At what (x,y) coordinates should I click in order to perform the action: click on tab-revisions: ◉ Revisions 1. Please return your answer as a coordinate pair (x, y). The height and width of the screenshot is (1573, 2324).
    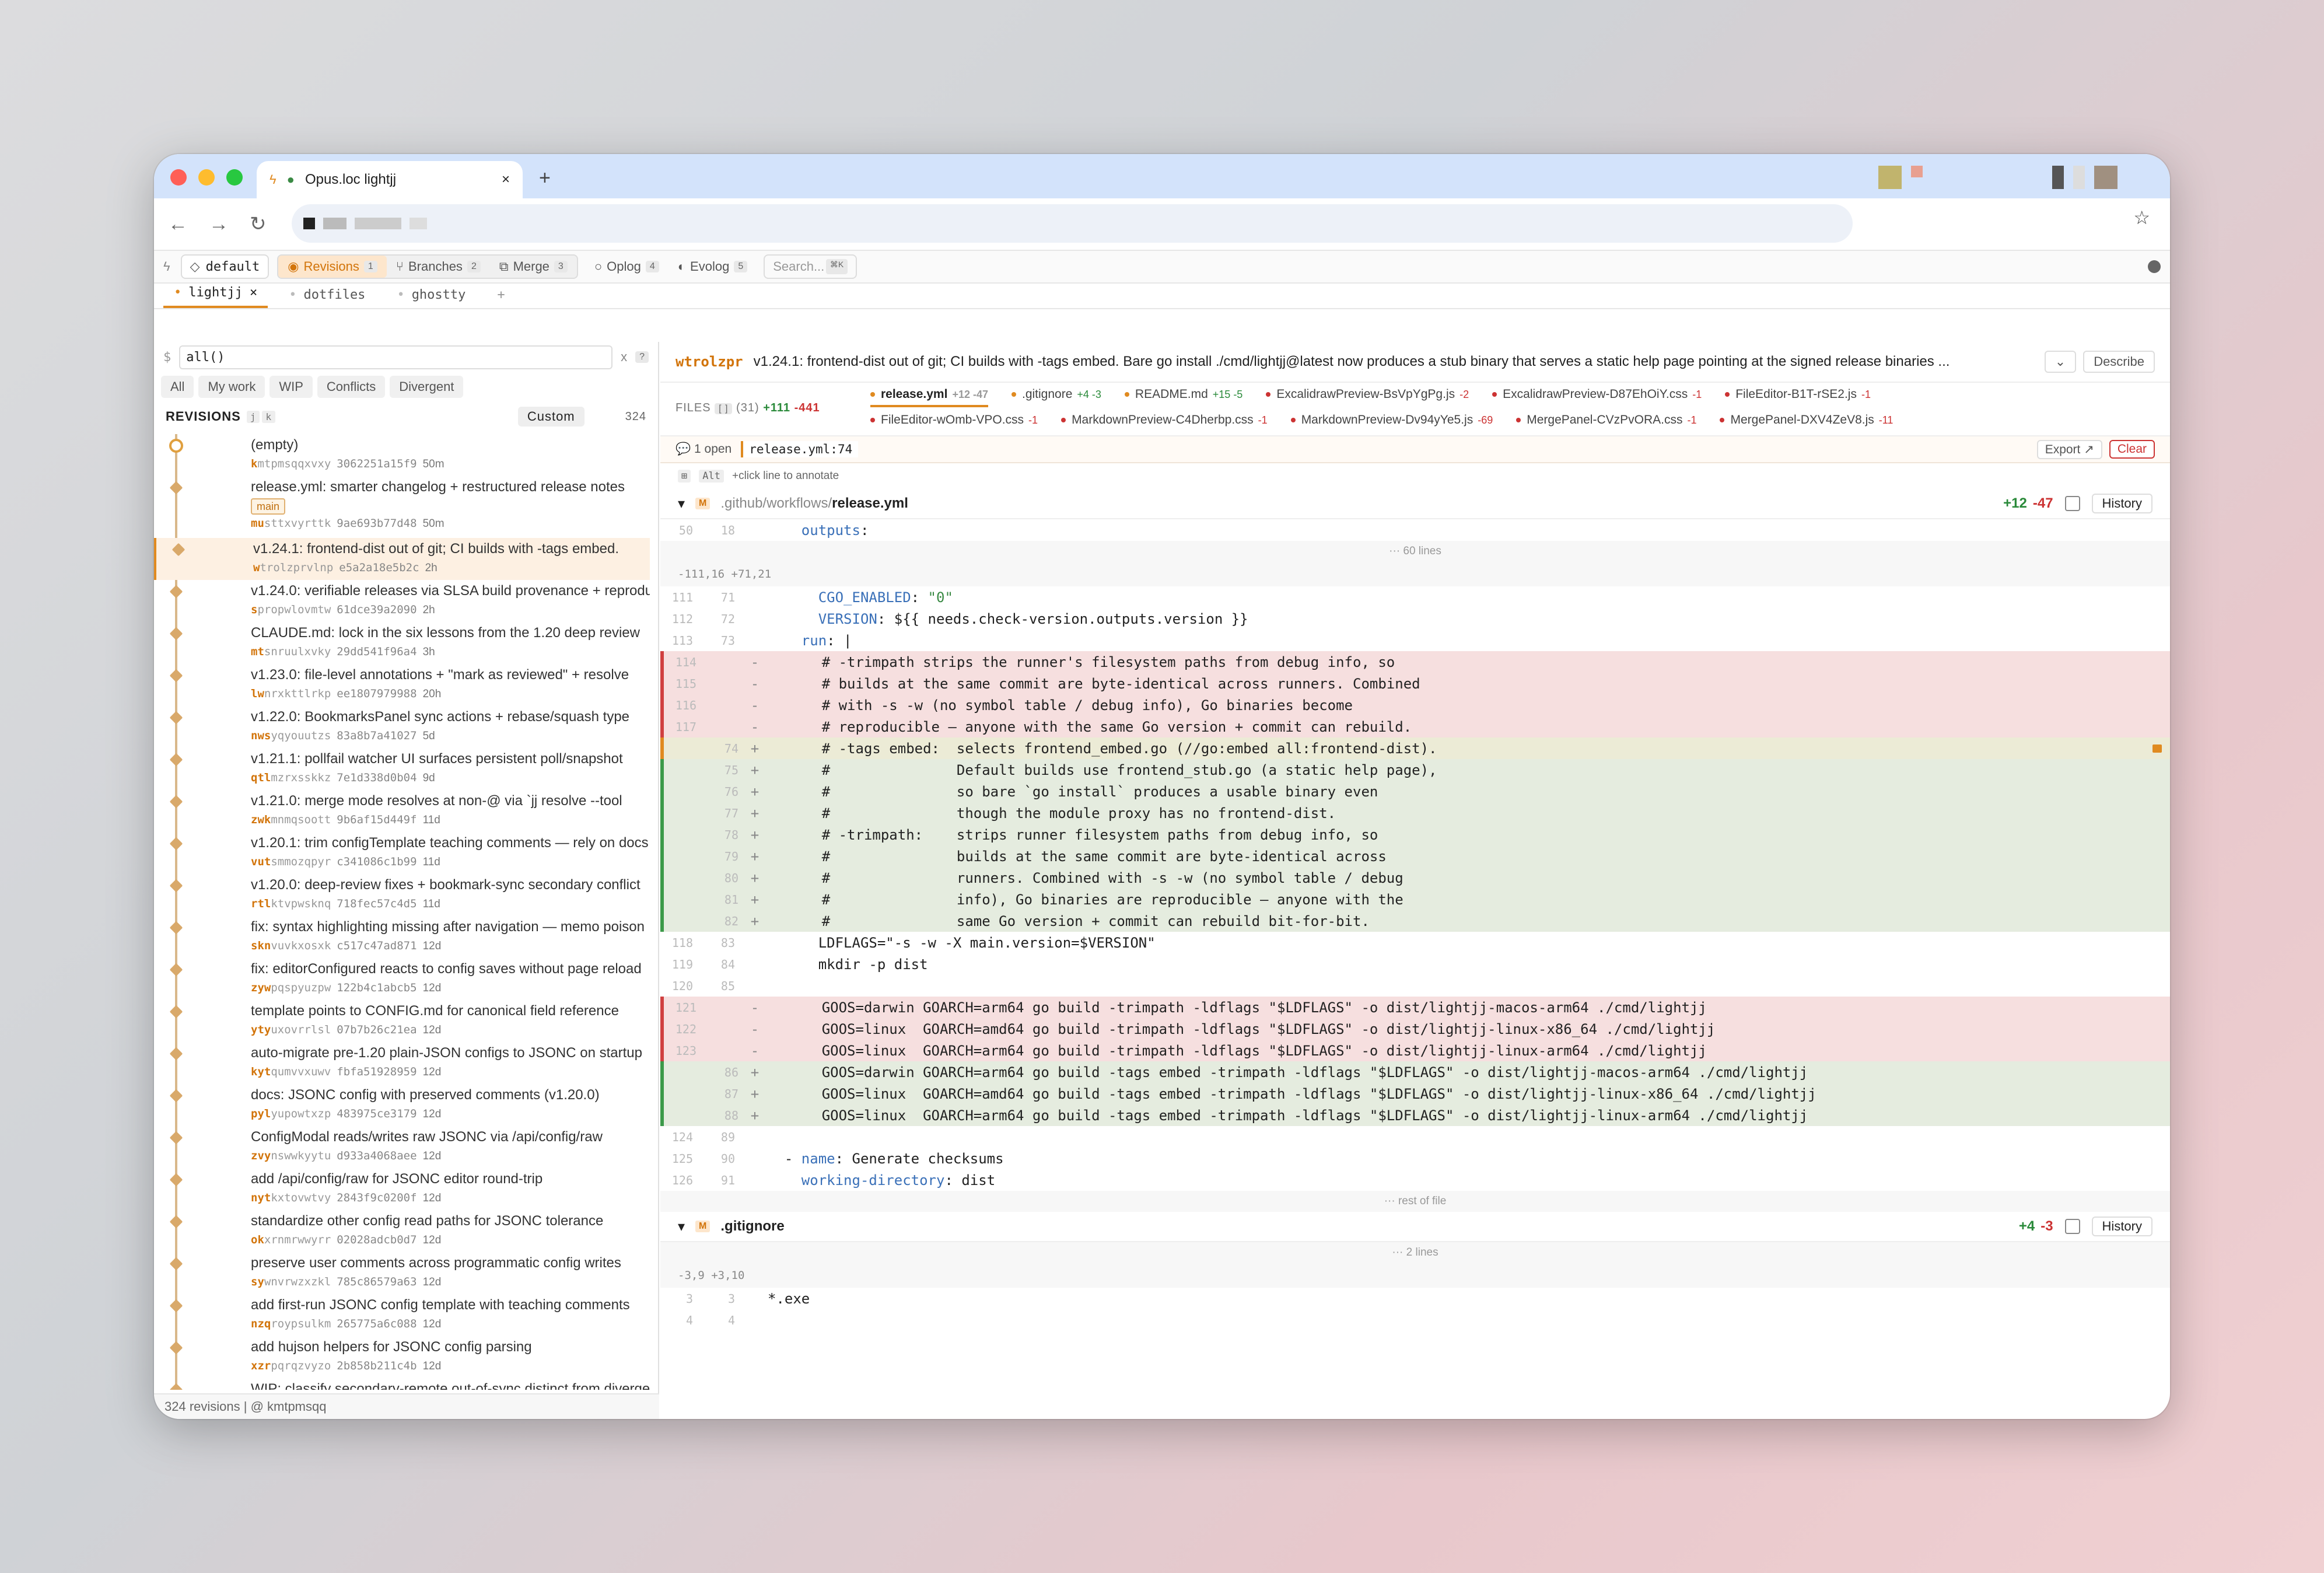
    Looking at the image, I should click on (332, 267).